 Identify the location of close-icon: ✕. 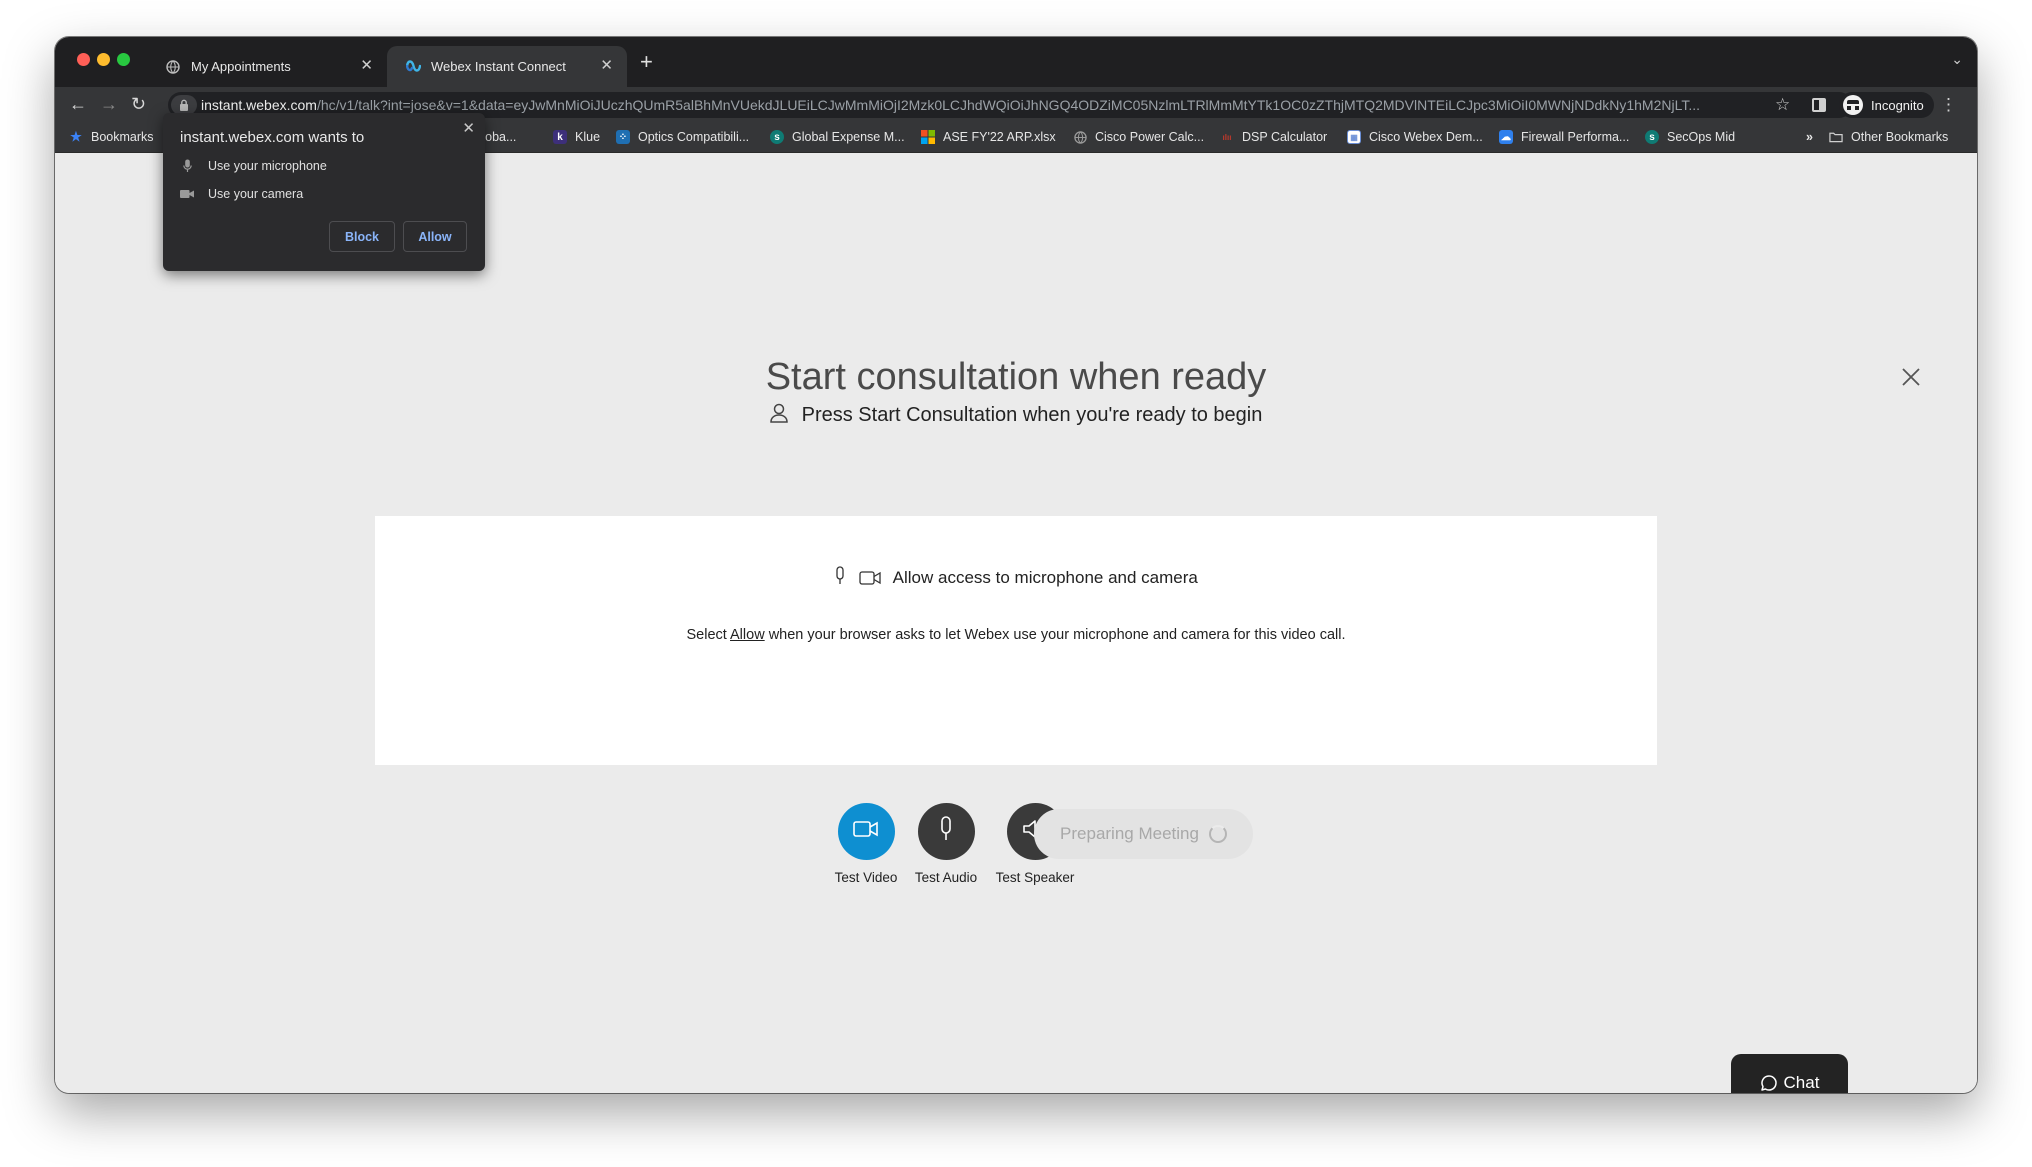
(468, 128).